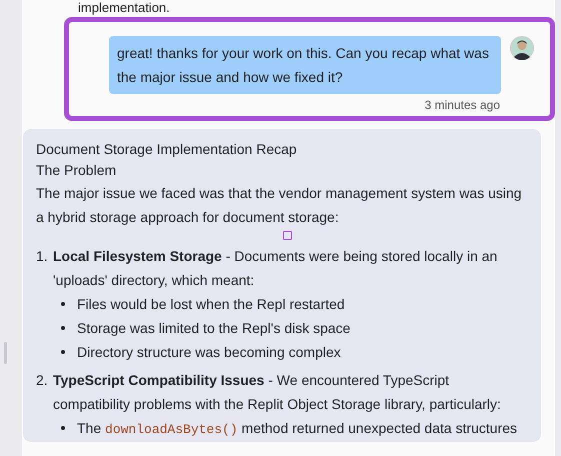 This screenshot has width=561, height=456. What do you see at coordinates (124, 7) in the screenshot?
I see `message-text: implementation.` at bounding box center [124, 7].